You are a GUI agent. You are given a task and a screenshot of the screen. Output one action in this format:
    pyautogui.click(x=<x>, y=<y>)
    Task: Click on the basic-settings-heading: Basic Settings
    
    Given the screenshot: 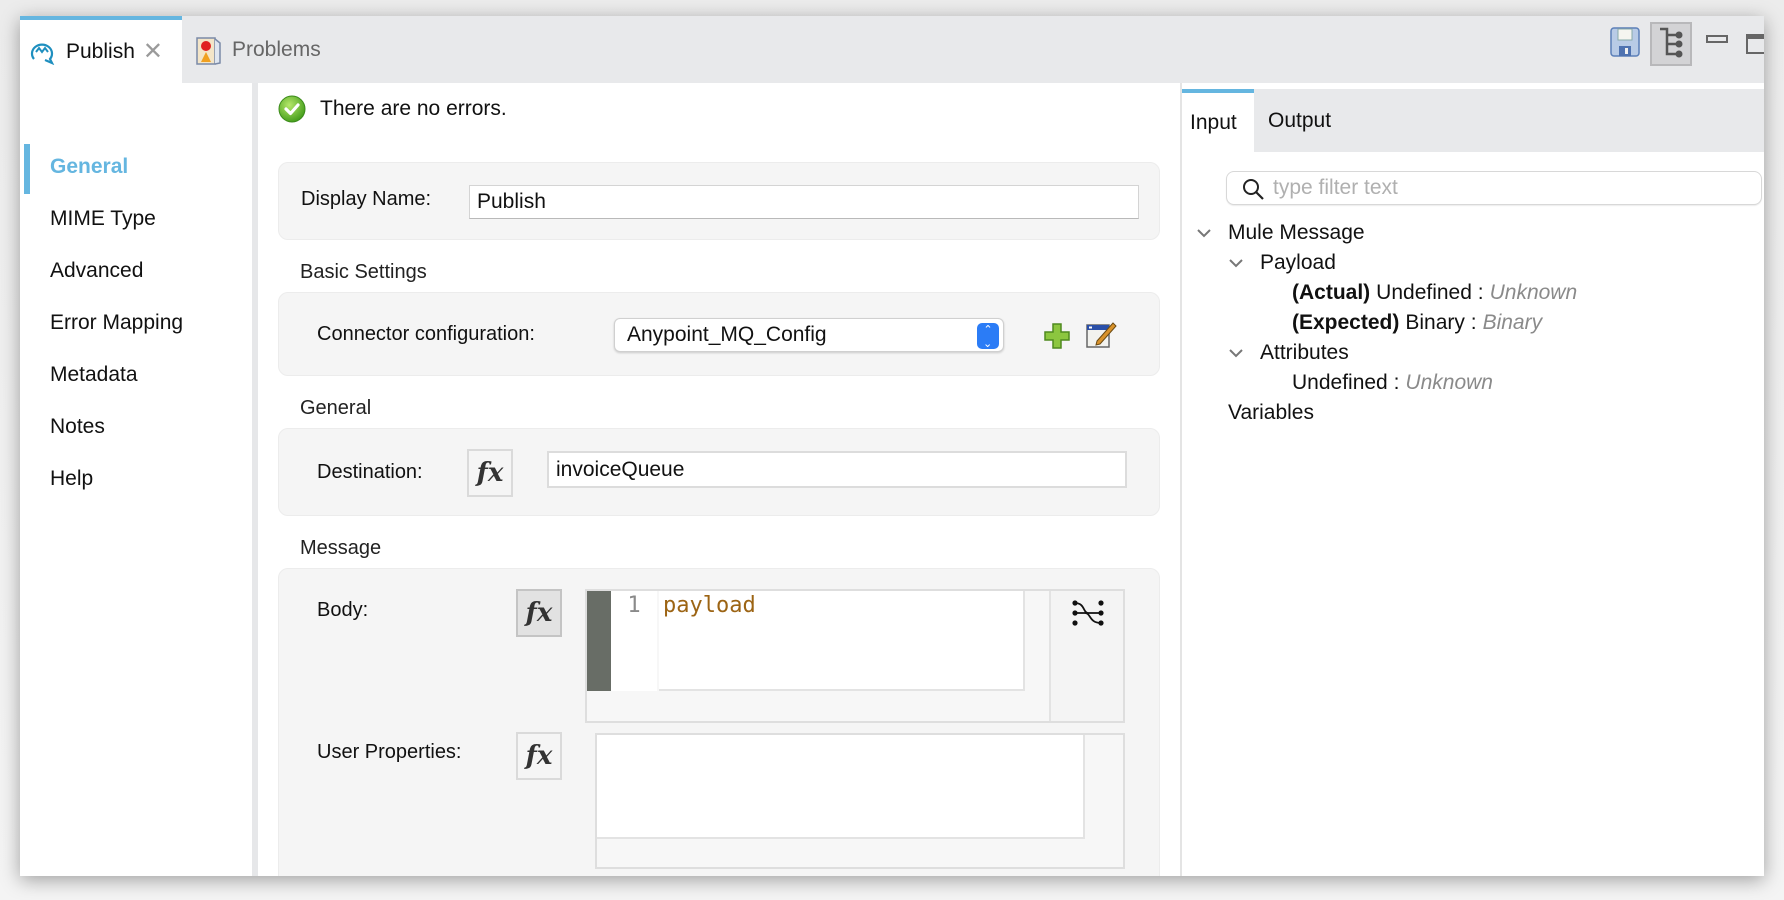 What is the action you would take?
    pyautogui.click(x=363, y=272)
    